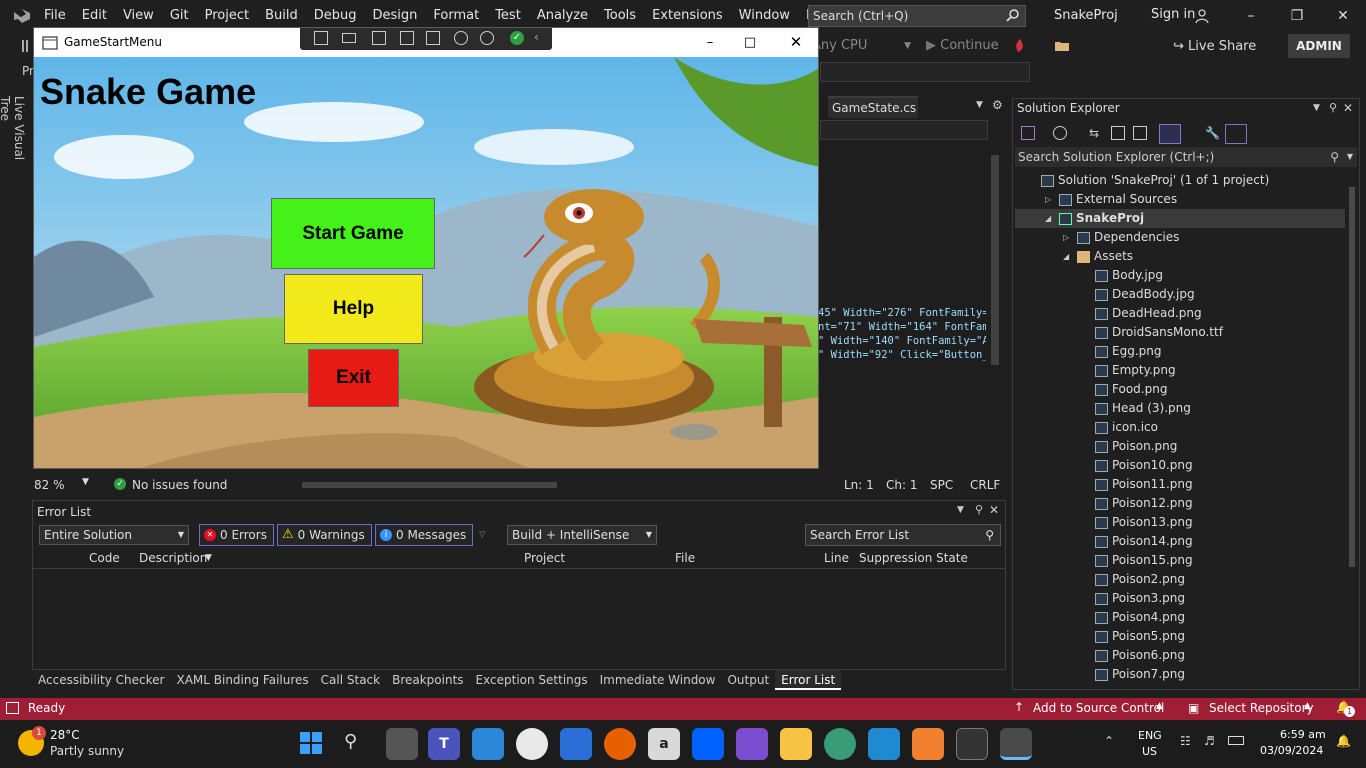 The image size is (1366, 768). Describe the element at coordinates (49, 485) in the screenshot. I see `zoom-level: 82 %` at that location.